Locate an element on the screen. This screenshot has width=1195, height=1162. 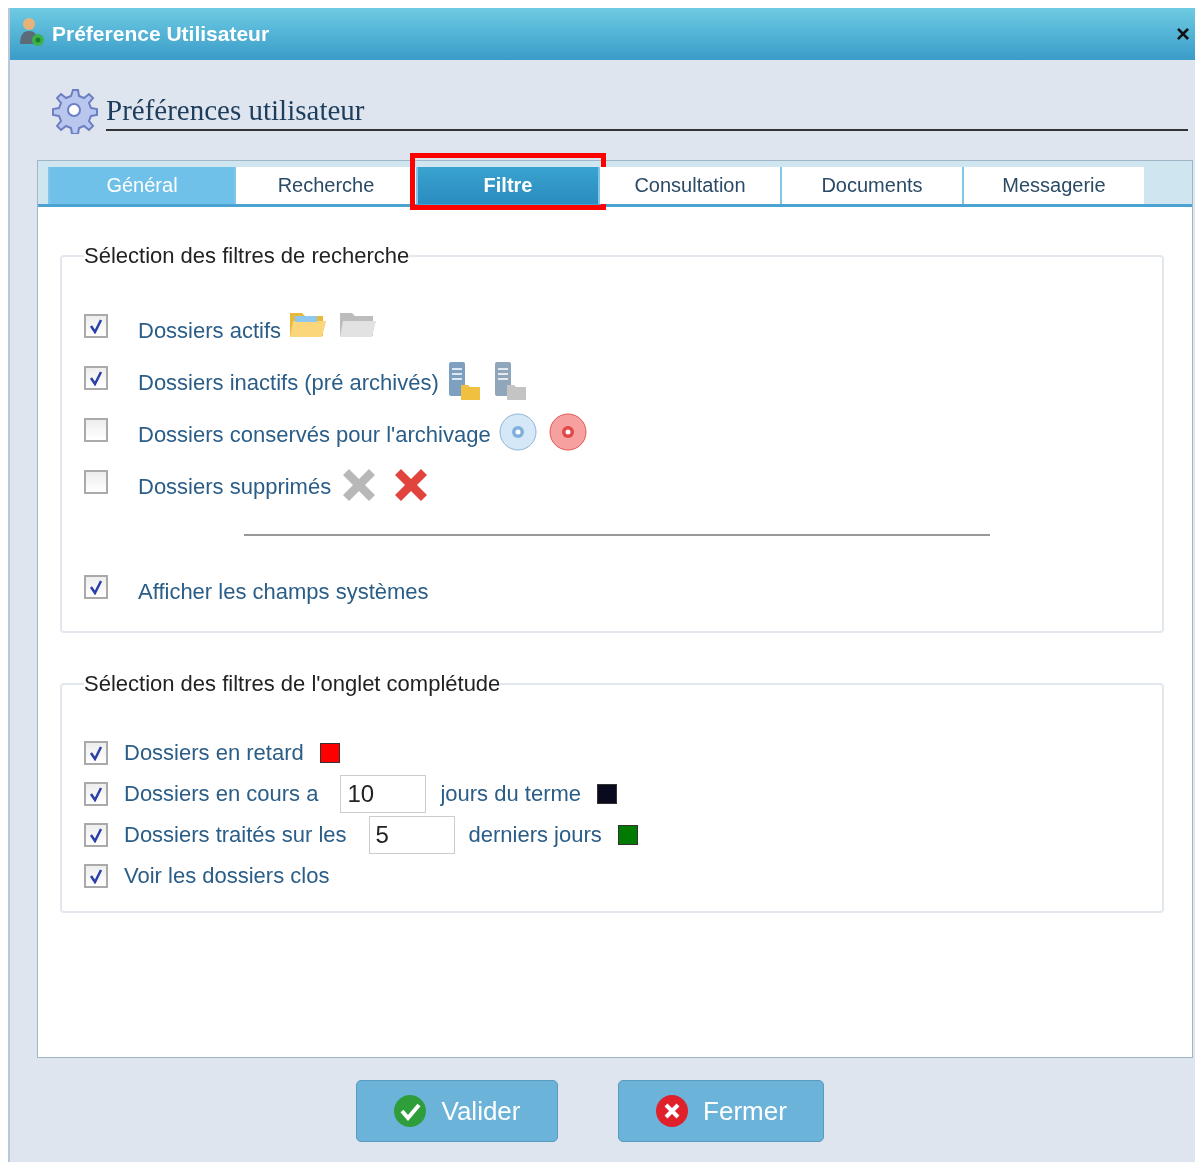
page-heading: Préférences utilisateur is located at coordinates (647, 112).